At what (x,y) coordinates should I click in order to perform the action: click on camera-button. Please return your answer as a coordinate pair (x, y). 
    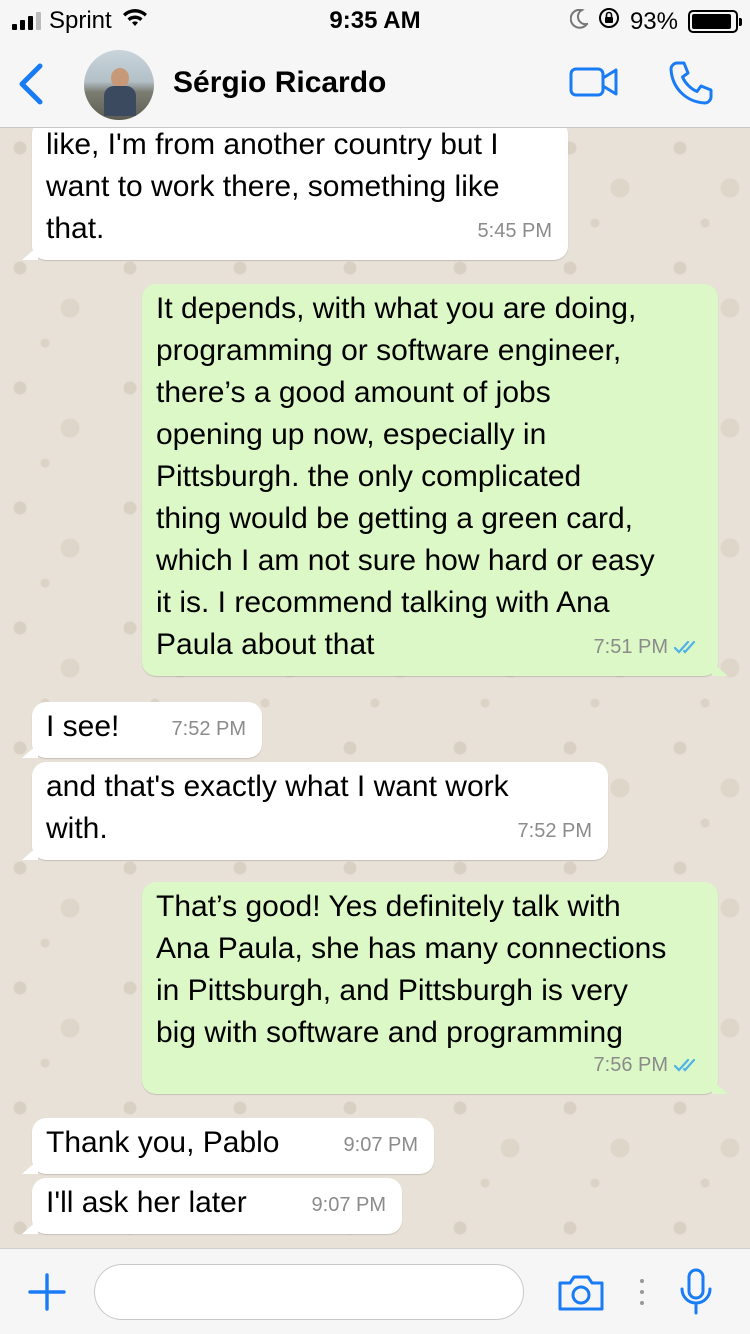
    Looking at the image, I should click on (581, 1295).